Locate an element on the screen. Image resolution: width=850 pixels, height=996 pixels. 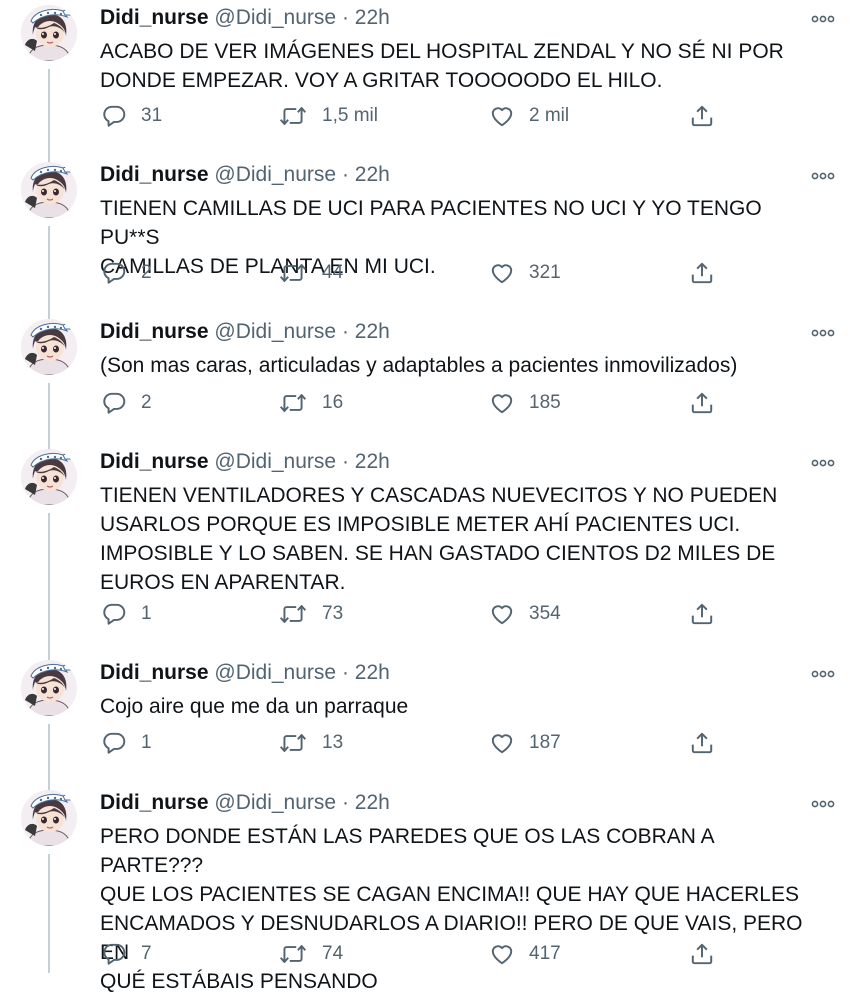
tweet-actions: 7 74 417 is located at coordinates (425, 954).